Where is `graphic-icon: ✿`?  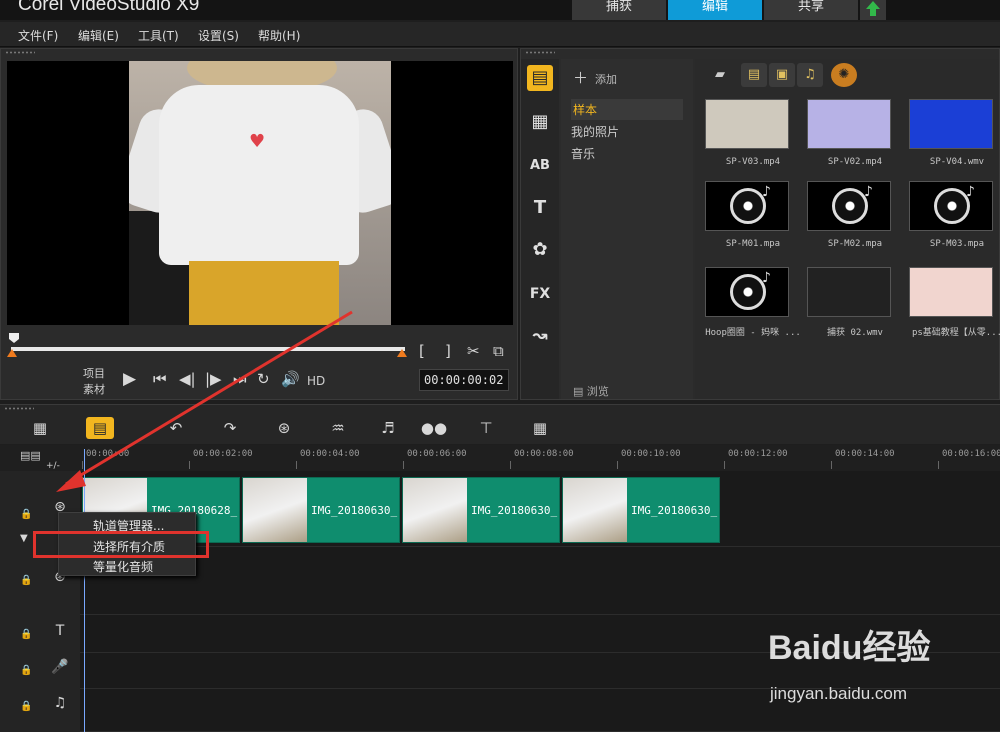 graphic-icon: ✿ is located at coordinates (540, 250).